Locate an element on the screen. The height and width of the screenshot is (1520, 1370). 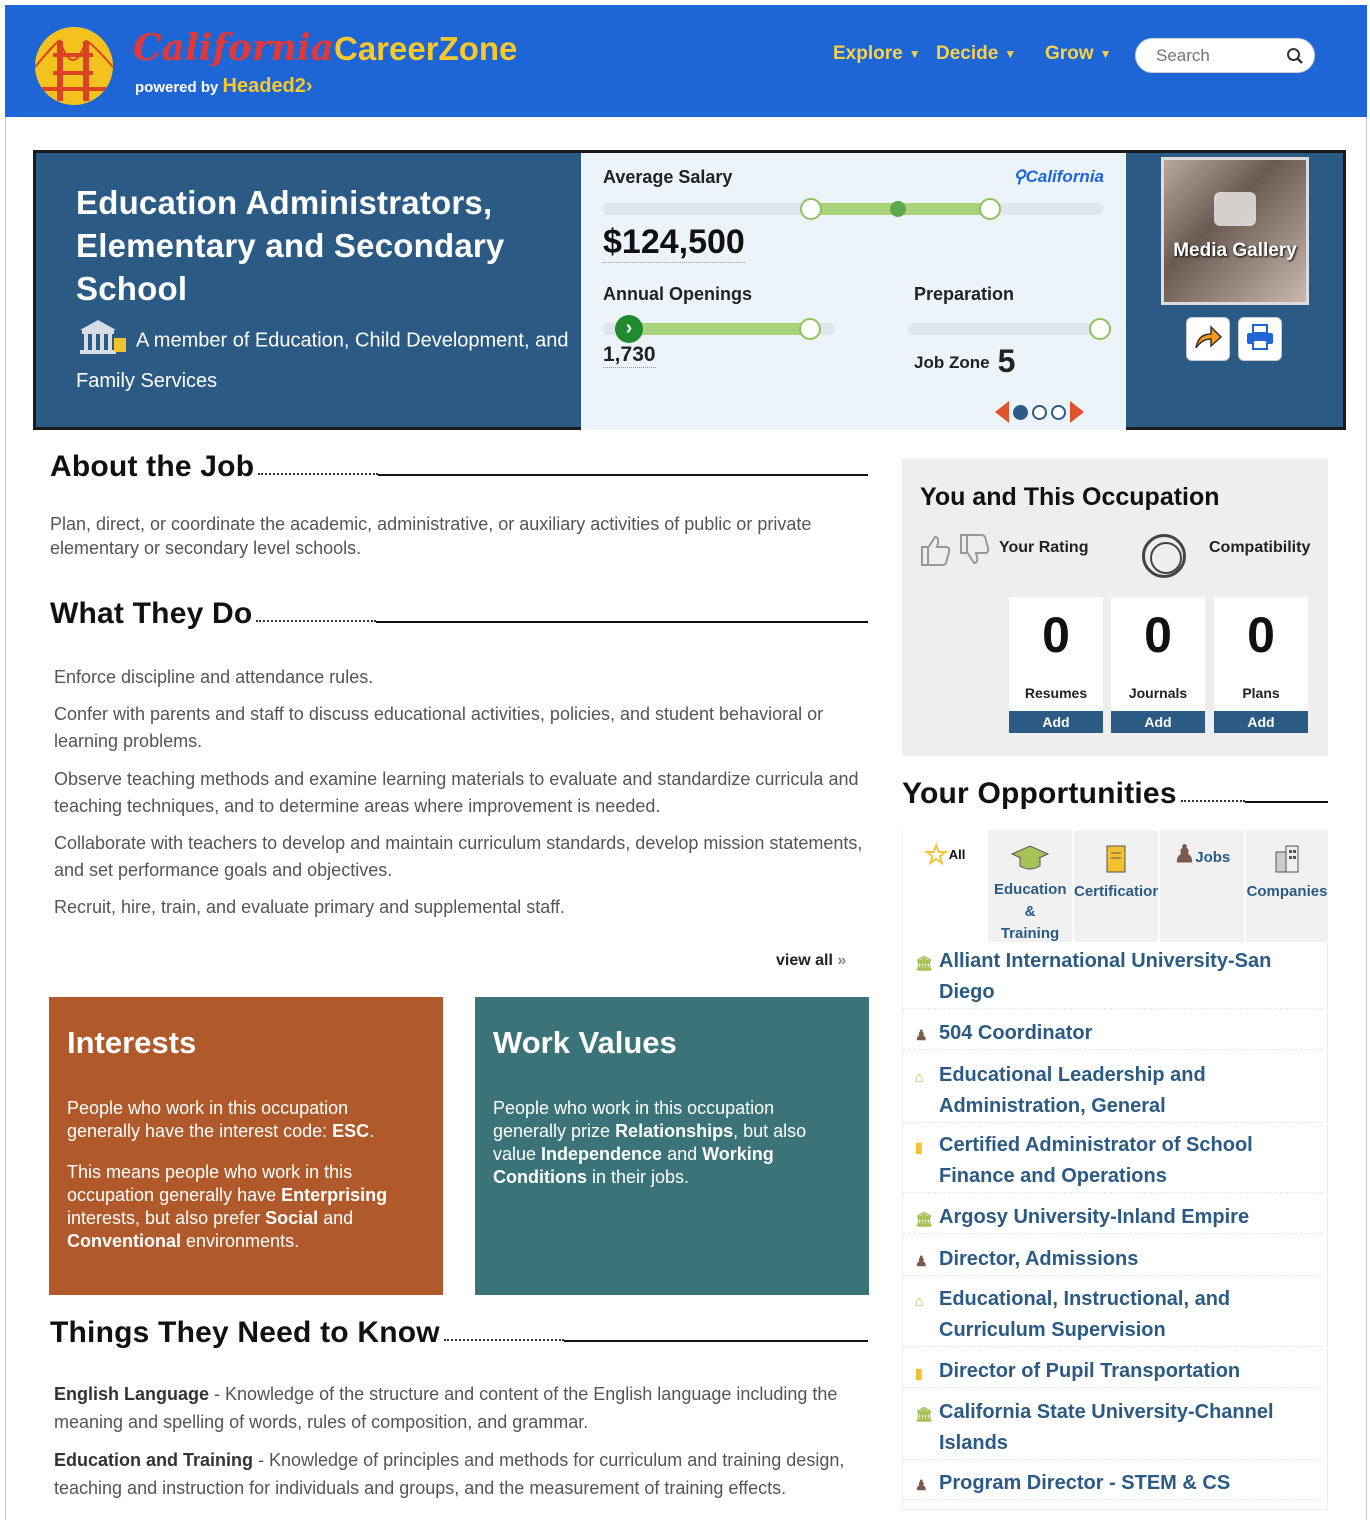
golden-gate-logo-icon is located at coordinates (74, 66).